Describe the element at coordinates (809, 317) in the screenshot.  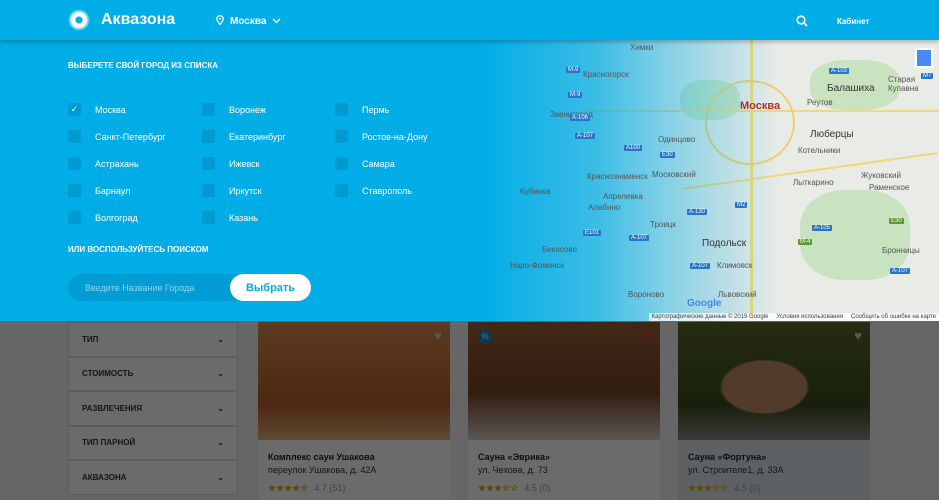
I see `terms-link: Условия использования` at that location.